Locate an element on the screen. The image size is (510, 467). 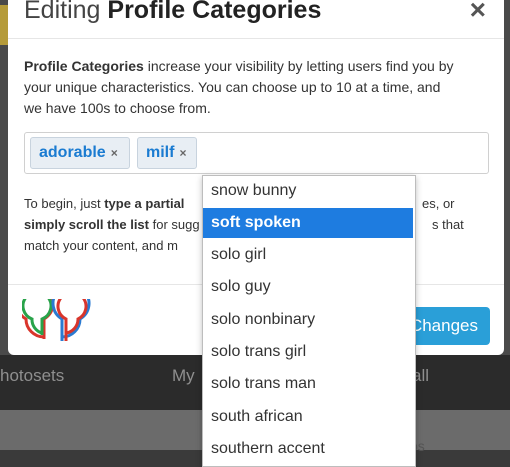
help-line: match your content, and m is located at coordinates (101, 245).